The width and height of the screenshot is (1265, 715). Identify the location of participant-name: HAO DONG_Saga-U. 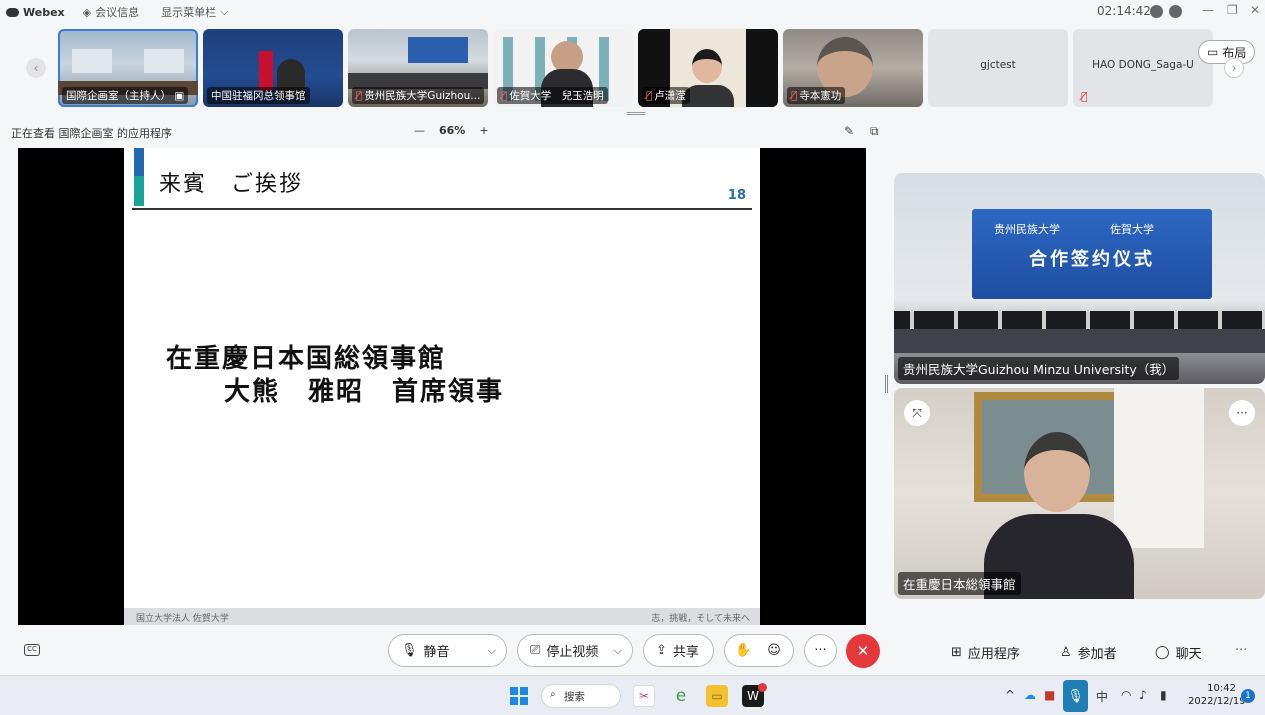
(1143, 65).